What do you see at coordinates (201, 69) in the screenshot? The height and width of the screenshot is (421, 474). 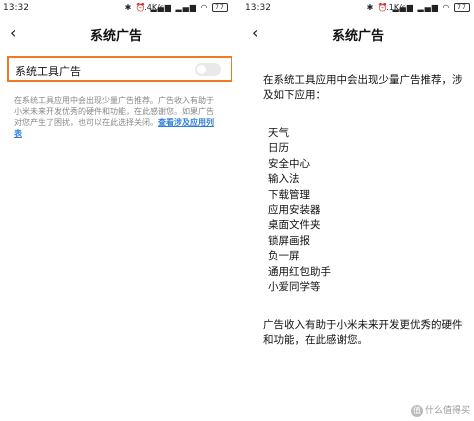 I see `toggle-knob` at bounding box center [201, 69].